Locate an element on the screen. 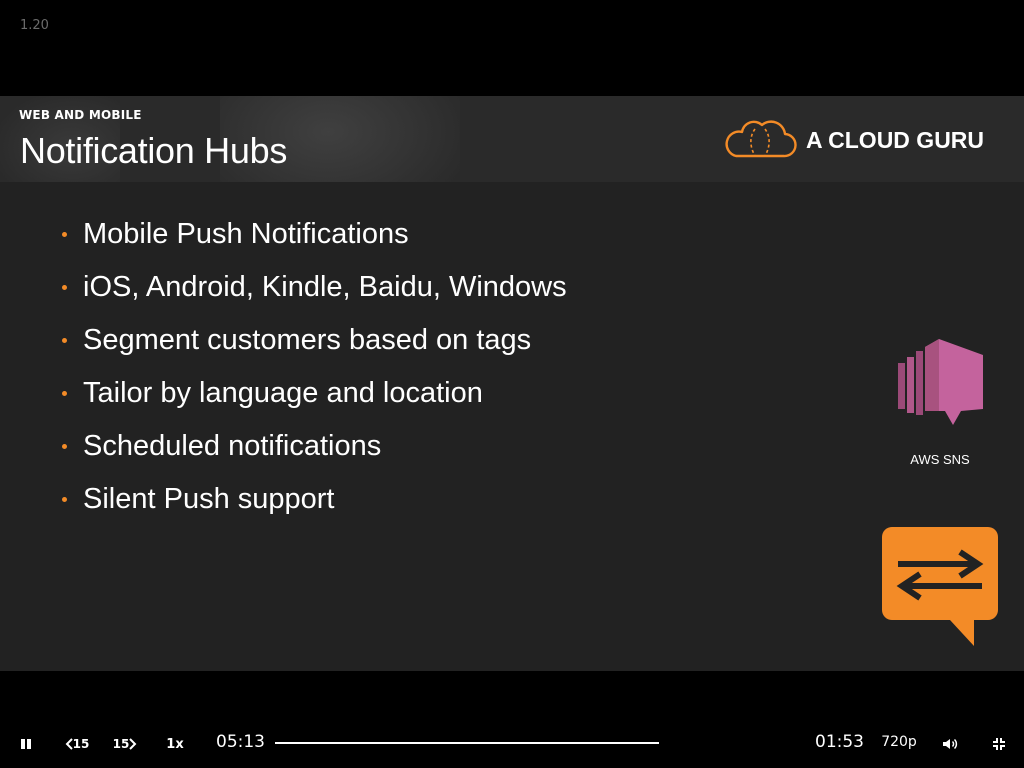 The width and height of the screenshot is (1024, 768). quality-button: 720p is located at coordinates (899, 742).